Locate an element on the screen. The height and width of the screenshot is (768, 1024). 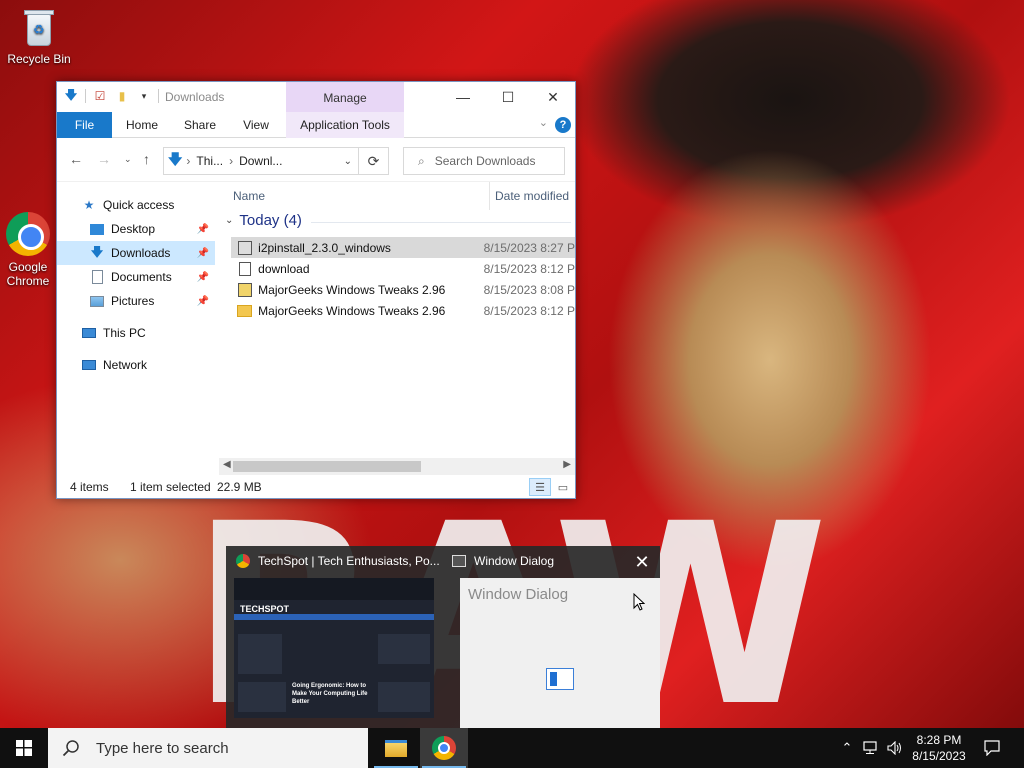
system-clock: 8:28 PM 8/15/2023 is located at coordinates (939, 748).